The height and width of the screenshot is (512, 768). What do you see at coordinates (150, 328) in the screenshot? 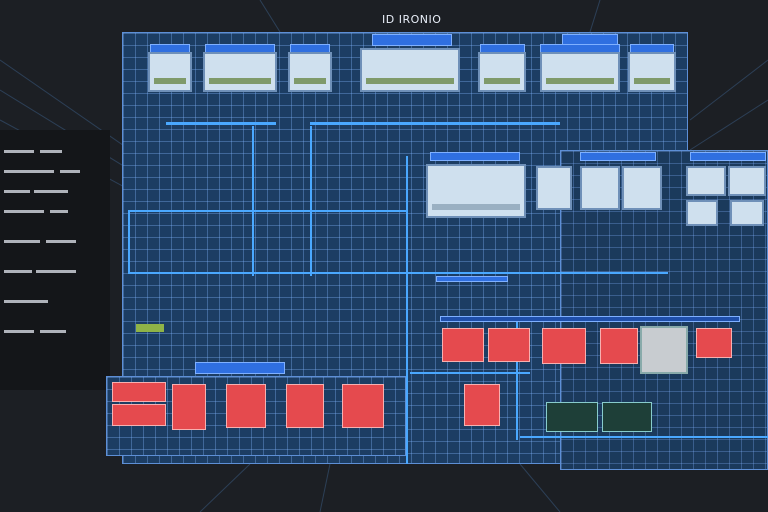
I see `status-indicator` at bounding box center [150, 328].